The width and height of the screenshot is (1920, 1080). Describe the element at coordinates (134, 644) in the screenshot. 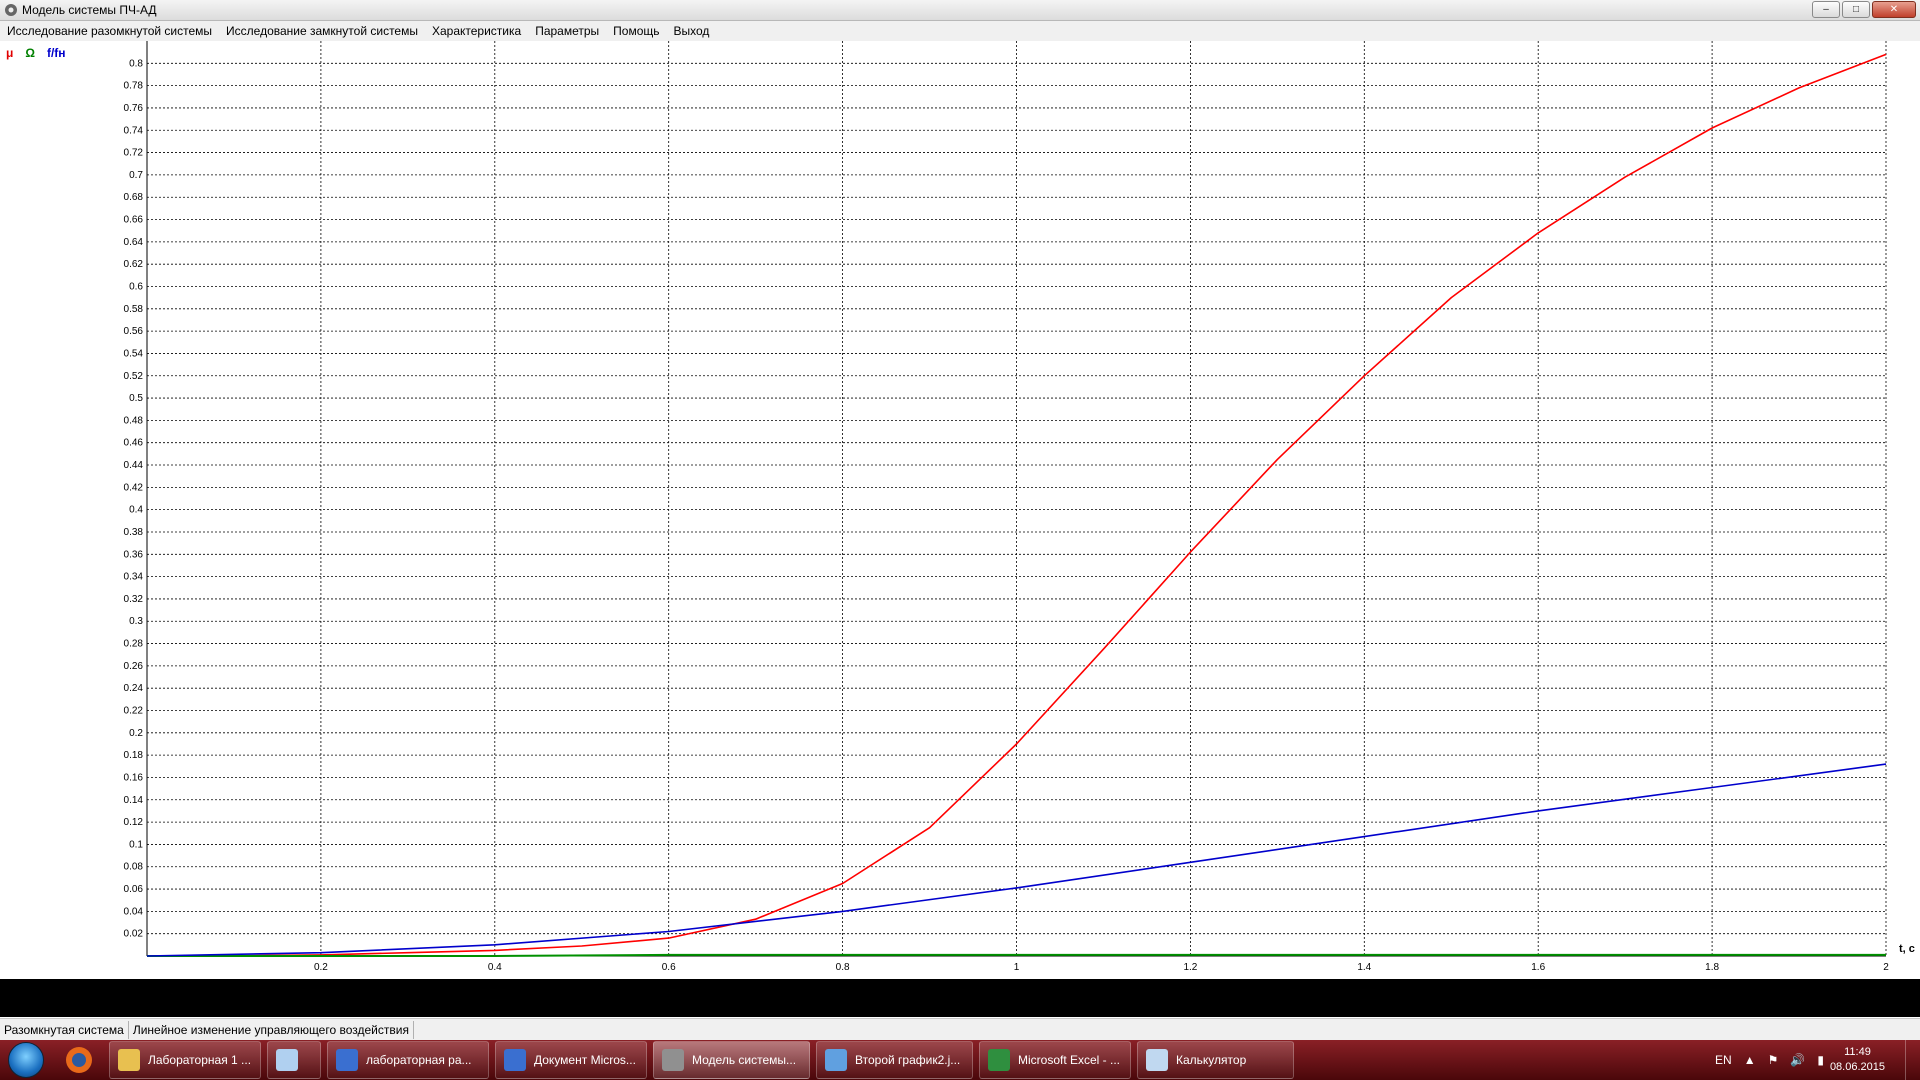

I see `y-tick-label: 0.28` at that location.